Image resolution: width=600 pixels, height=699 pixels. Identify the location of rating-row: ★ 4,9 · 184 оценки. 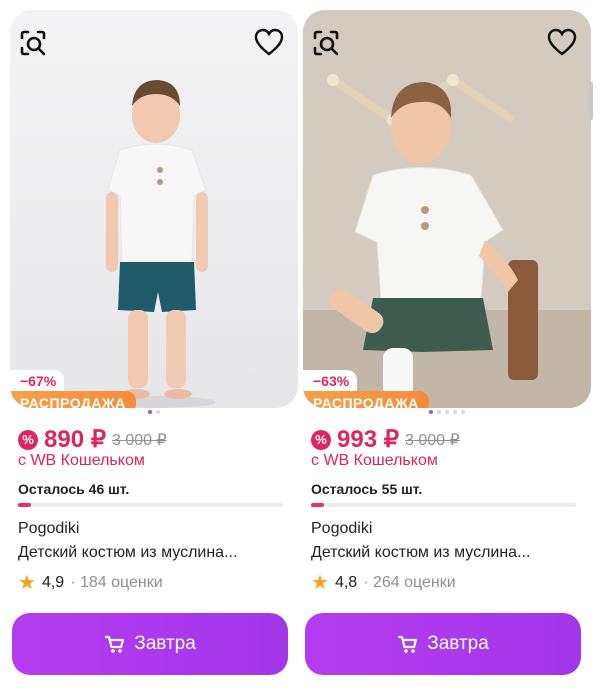
(90, 583).